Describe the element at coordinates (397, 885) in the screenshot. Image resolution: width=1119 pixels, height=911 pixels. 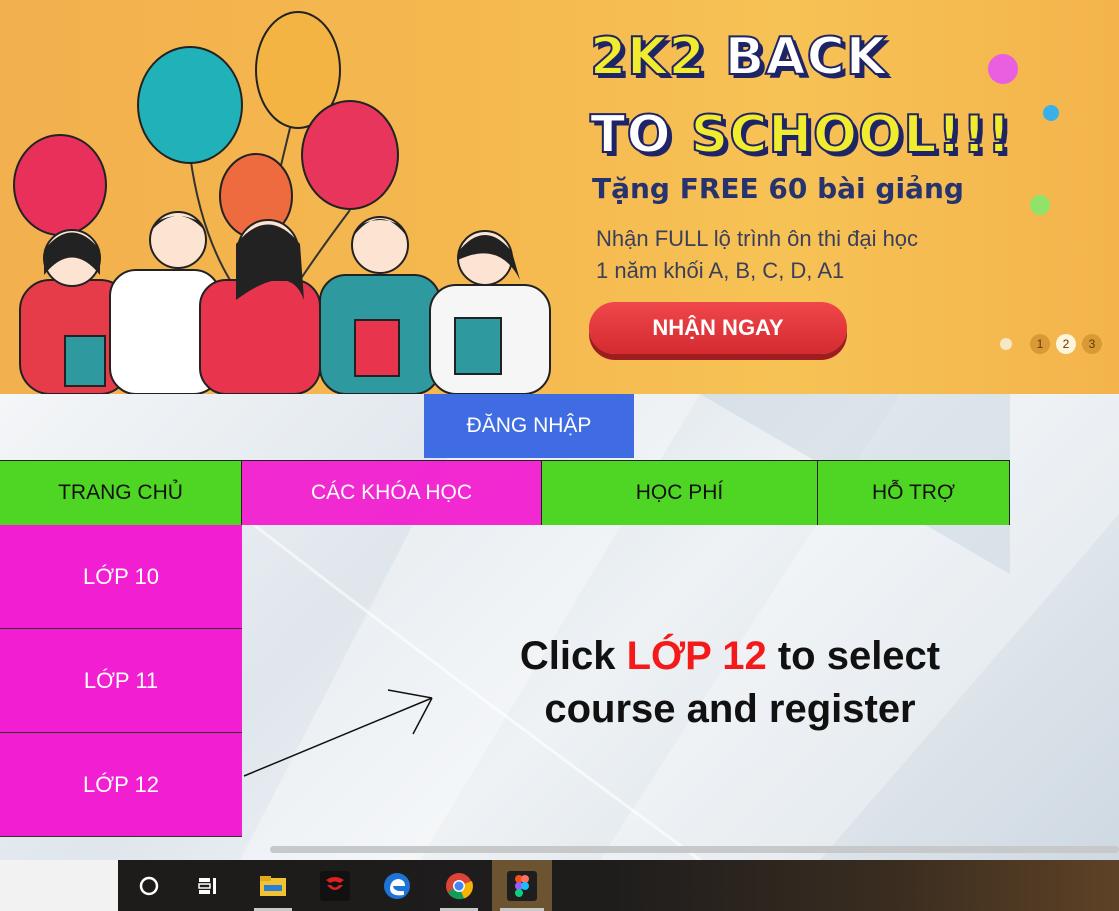
I see `edge-icon` at that location.